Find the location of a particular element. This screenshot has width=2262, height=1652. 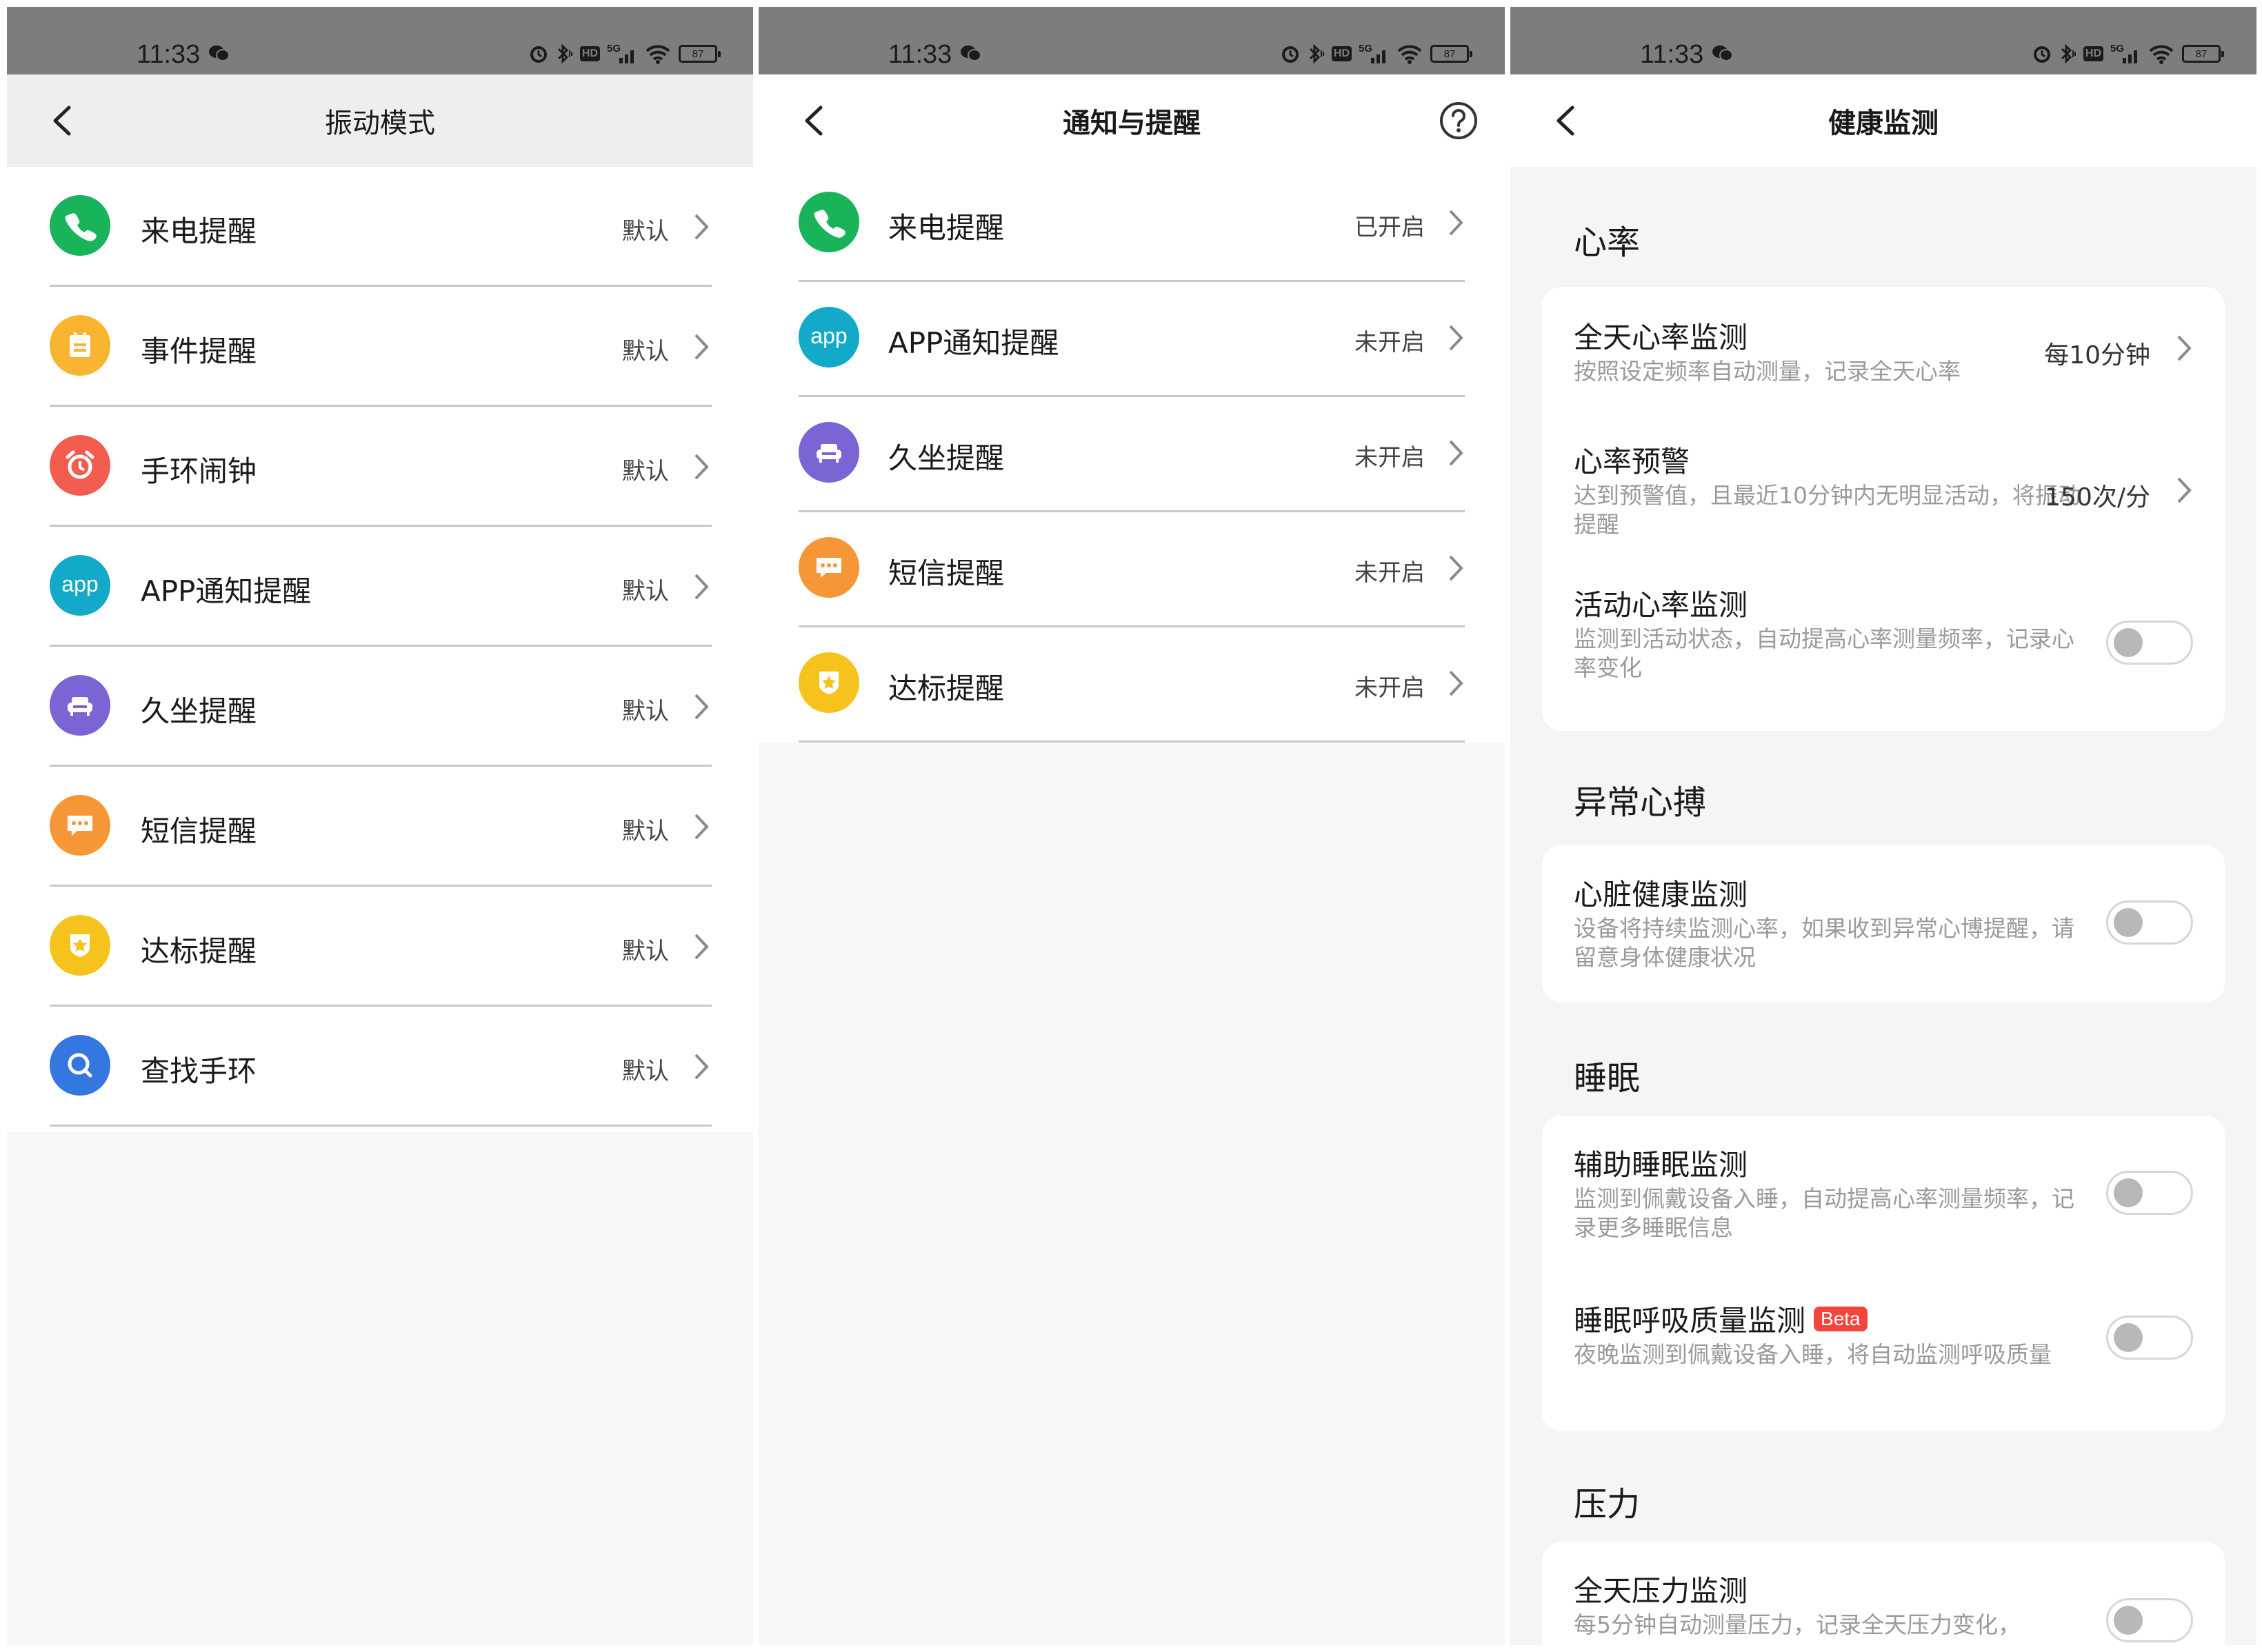

item-label: 查找手环 is located at coordinates (199, 1071).